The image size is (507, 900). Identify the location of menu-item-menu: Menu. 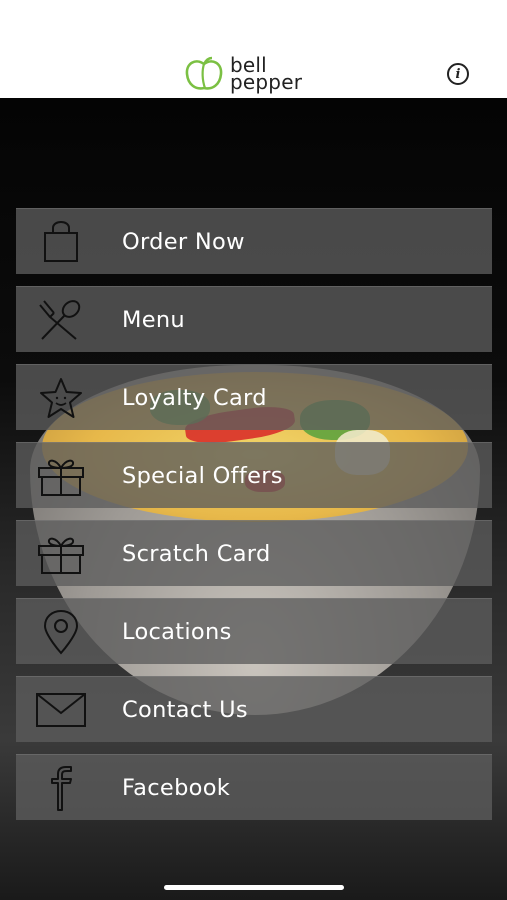
(254, 319).